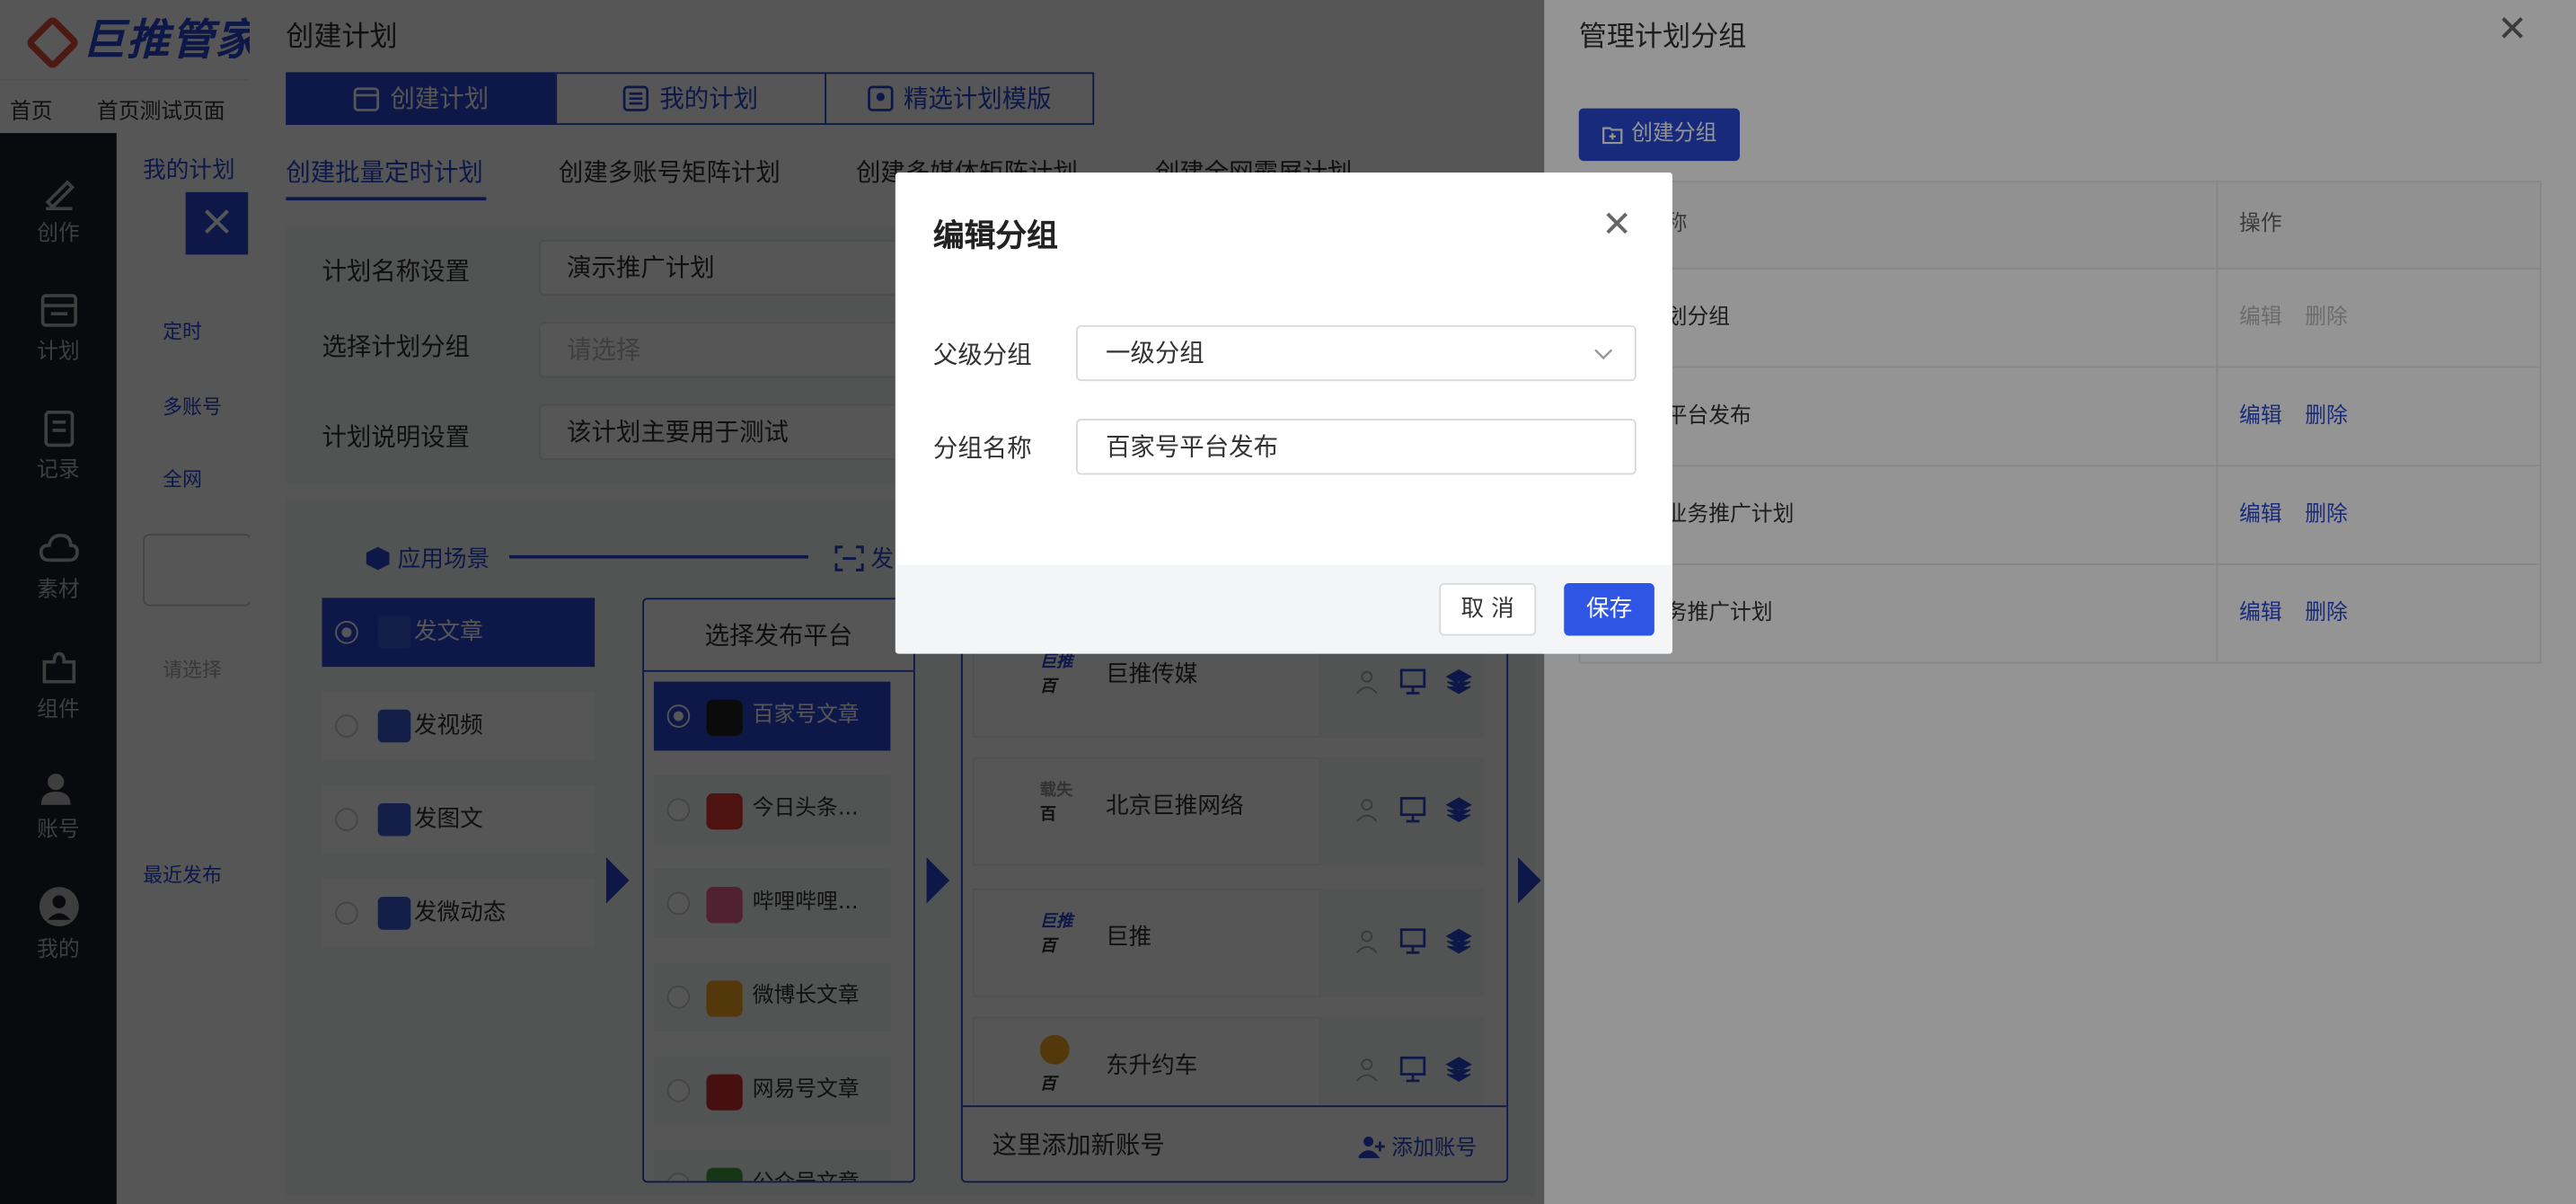 Image resolution: width=2576 pixels, height=1204 pixels. Describe the element at coordinates (1356, 447) in the screenshot. I see `group-name-input: 百家号平台发布` at that location.